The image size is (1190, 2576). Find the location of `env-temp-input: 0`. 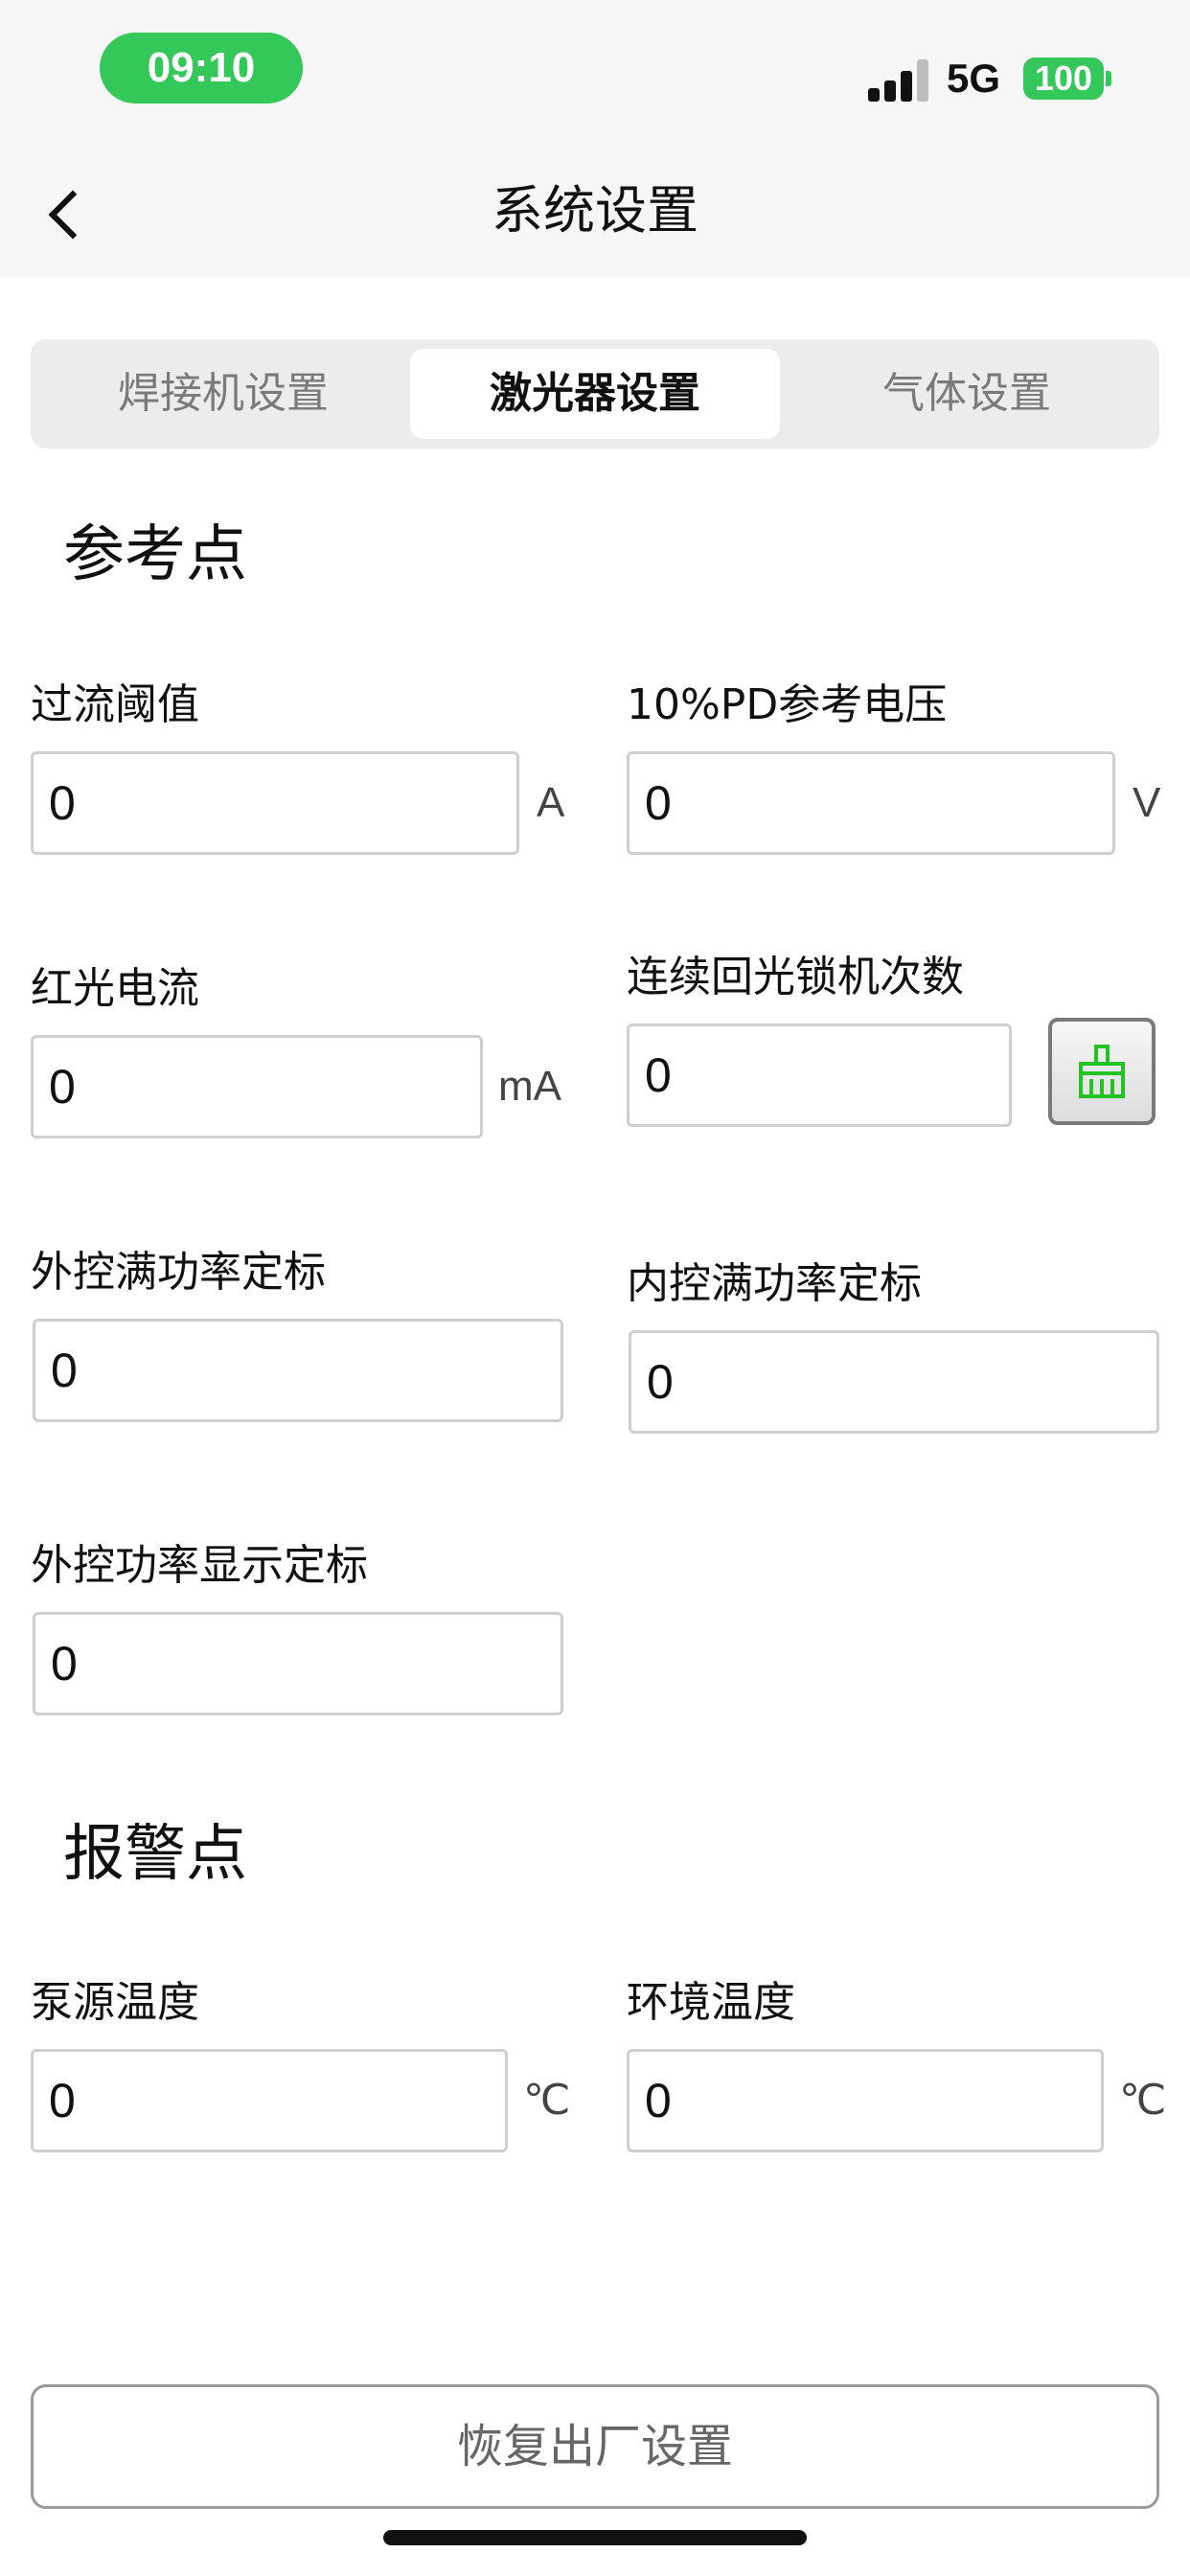

env-temp-input: 0 is located at coordinates (866, 2100).